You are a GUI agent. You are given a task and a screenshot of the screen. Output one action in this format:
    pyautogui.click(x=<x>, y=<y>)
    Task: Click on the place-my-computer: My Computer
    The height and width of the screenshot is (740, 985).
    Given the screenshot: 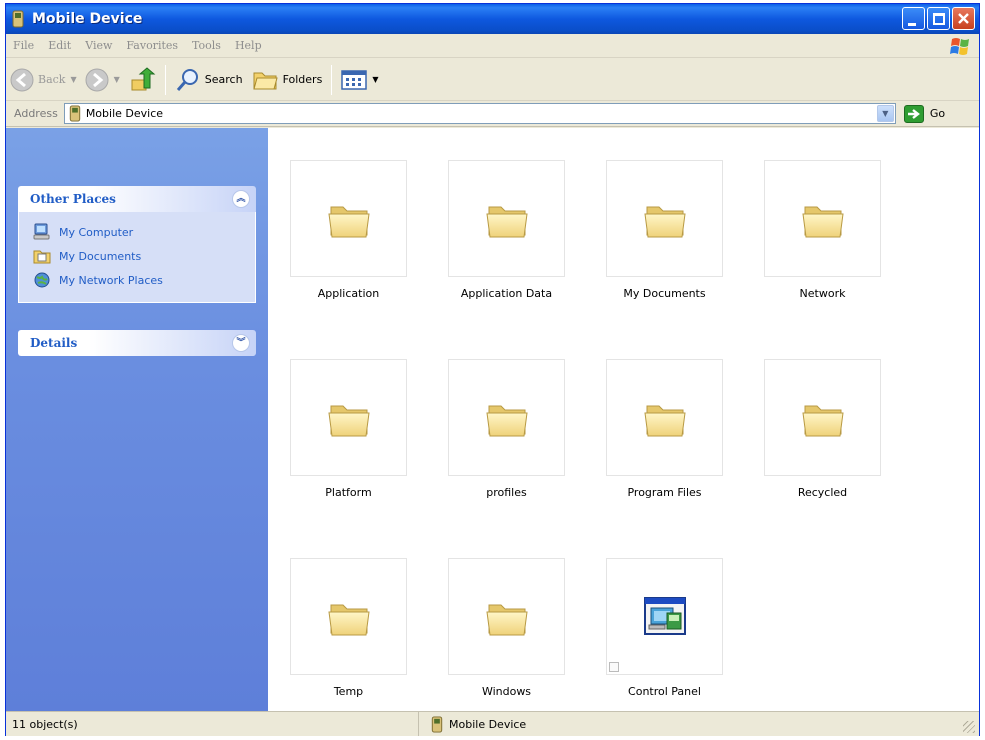 What is the action you would take?
    pyautogui.click(x=144, y=232)
    